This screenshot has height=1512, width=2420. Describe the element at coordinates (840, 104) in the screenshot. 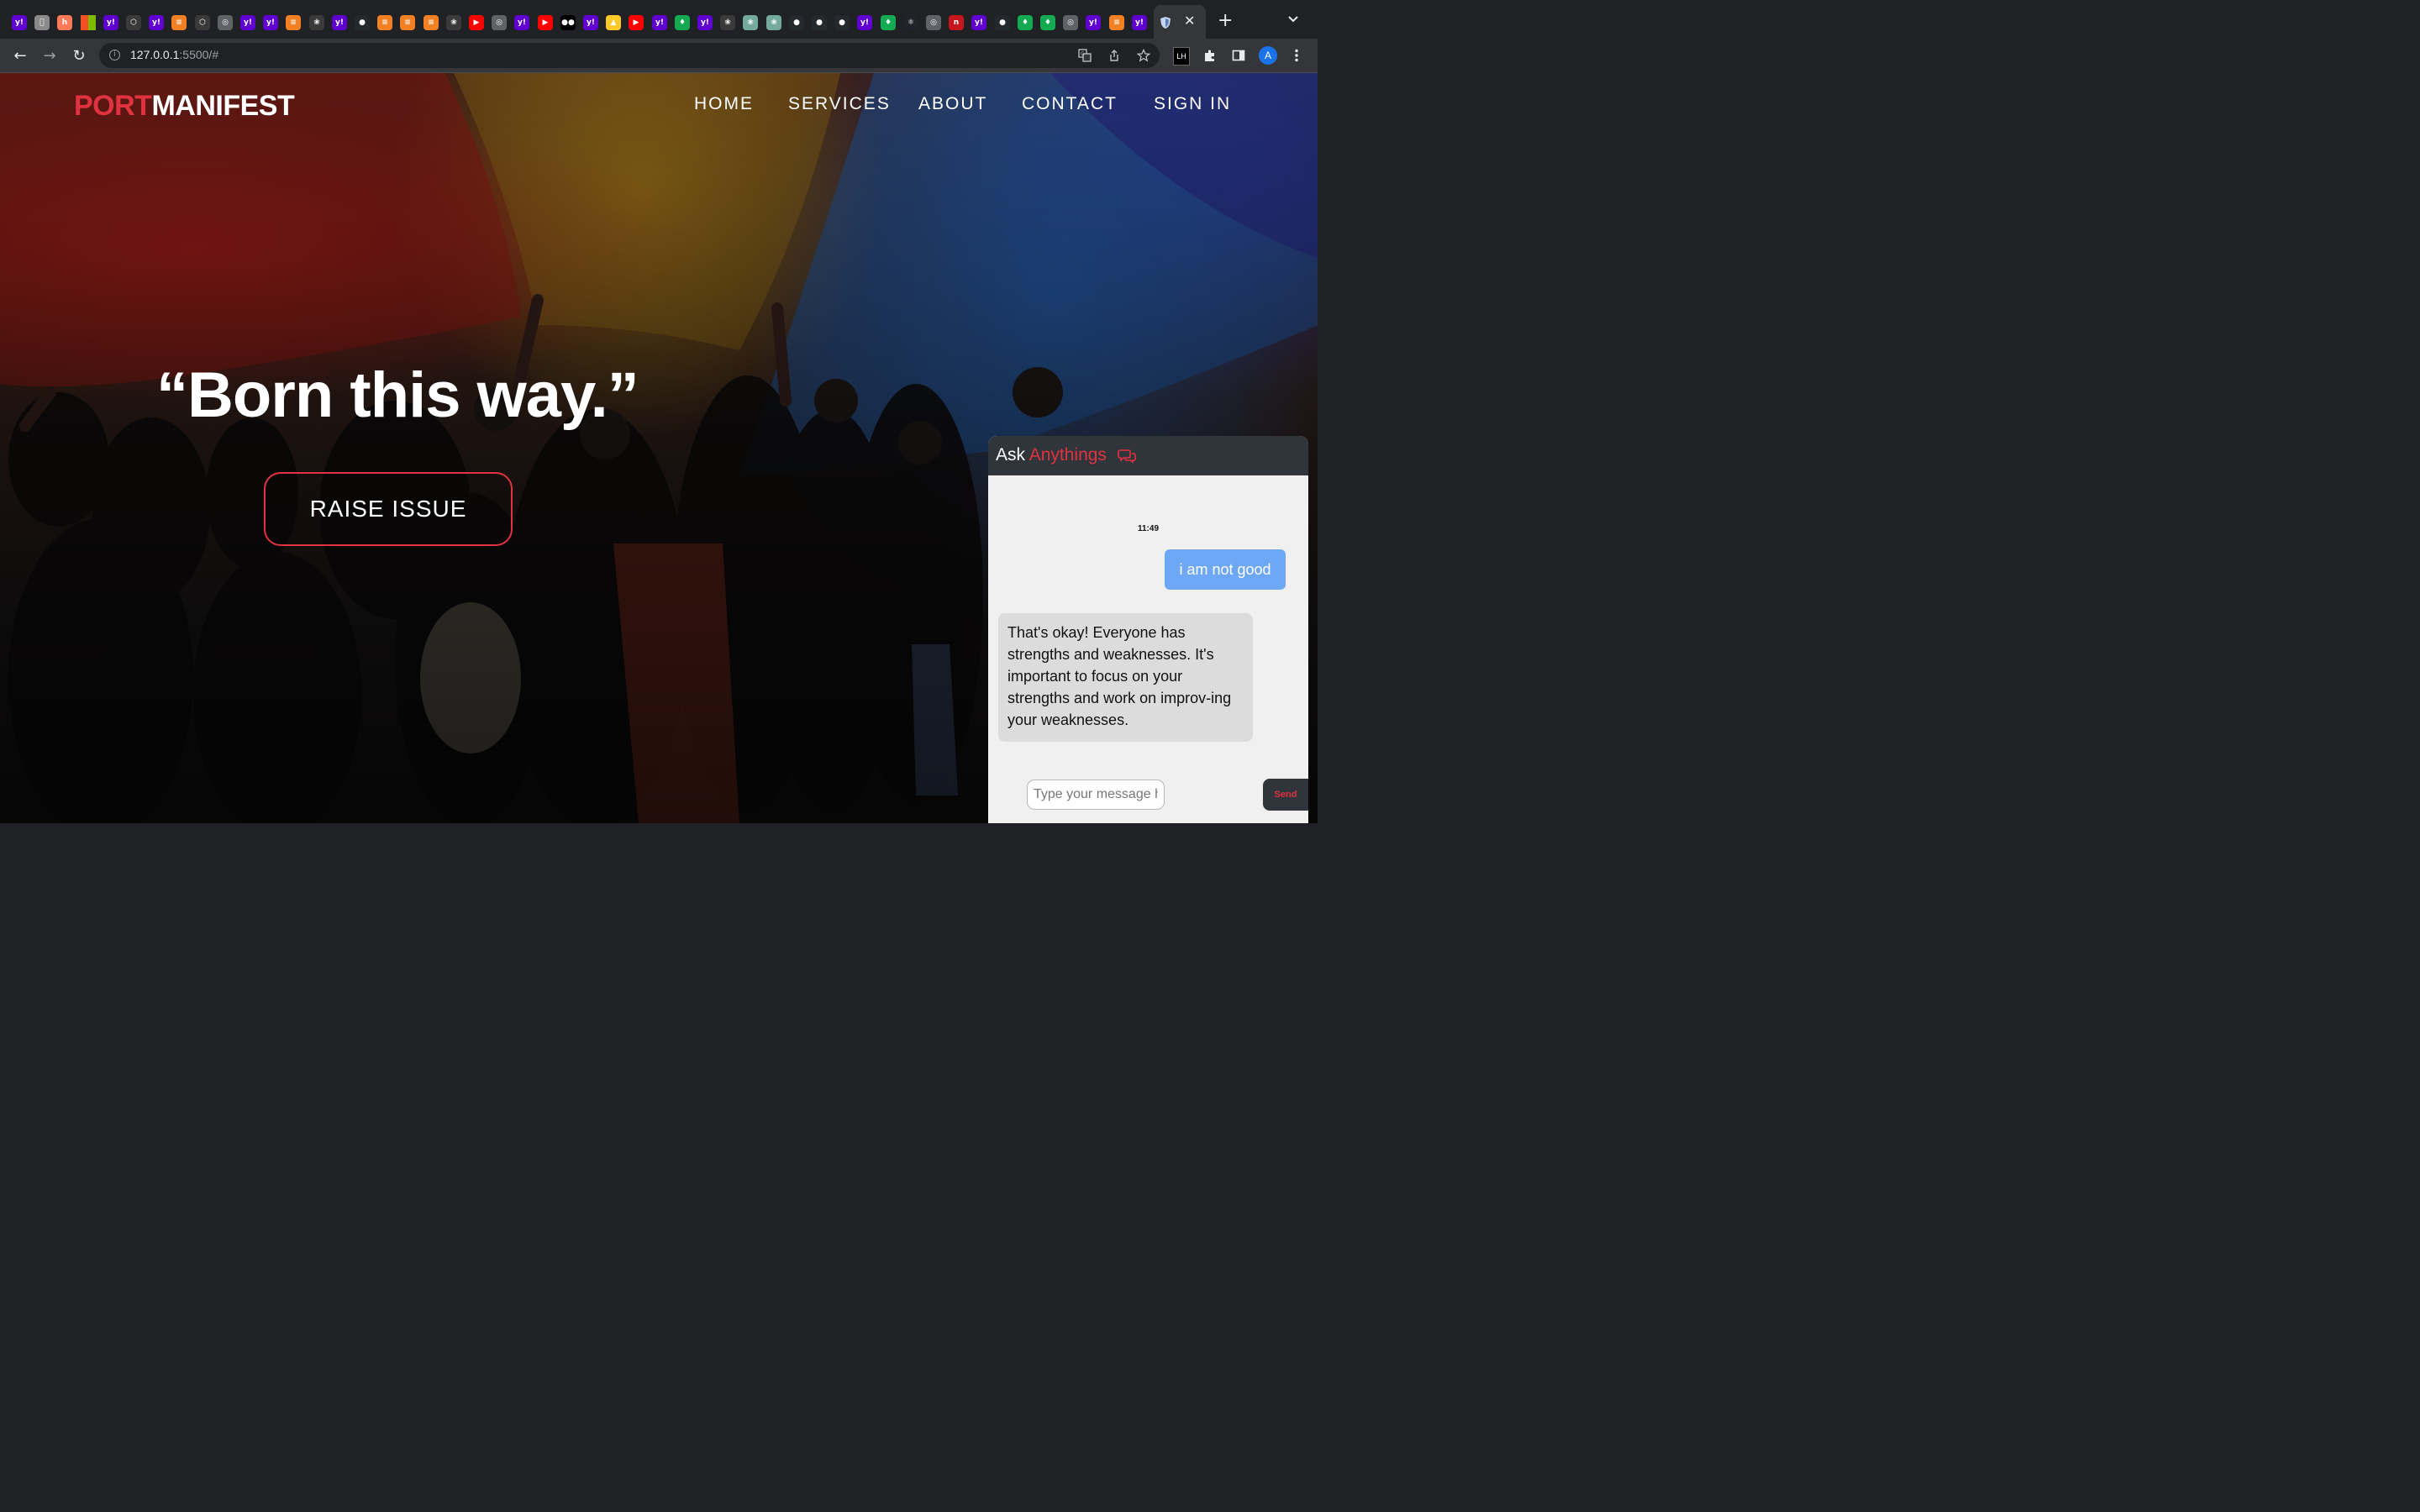

I see `nav-services: SERVICES` at that location.